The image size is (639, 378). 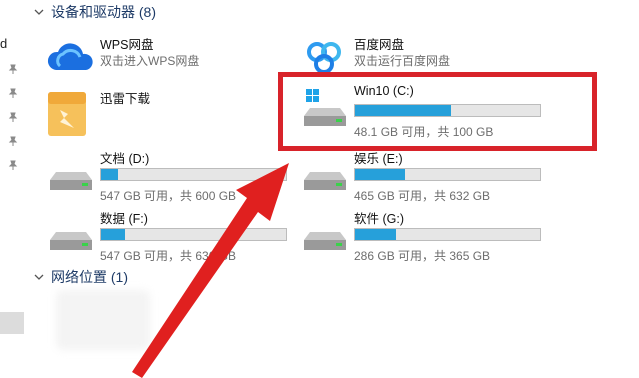 I want to click on wps-cloud-icon, so click(x=71, y=58).